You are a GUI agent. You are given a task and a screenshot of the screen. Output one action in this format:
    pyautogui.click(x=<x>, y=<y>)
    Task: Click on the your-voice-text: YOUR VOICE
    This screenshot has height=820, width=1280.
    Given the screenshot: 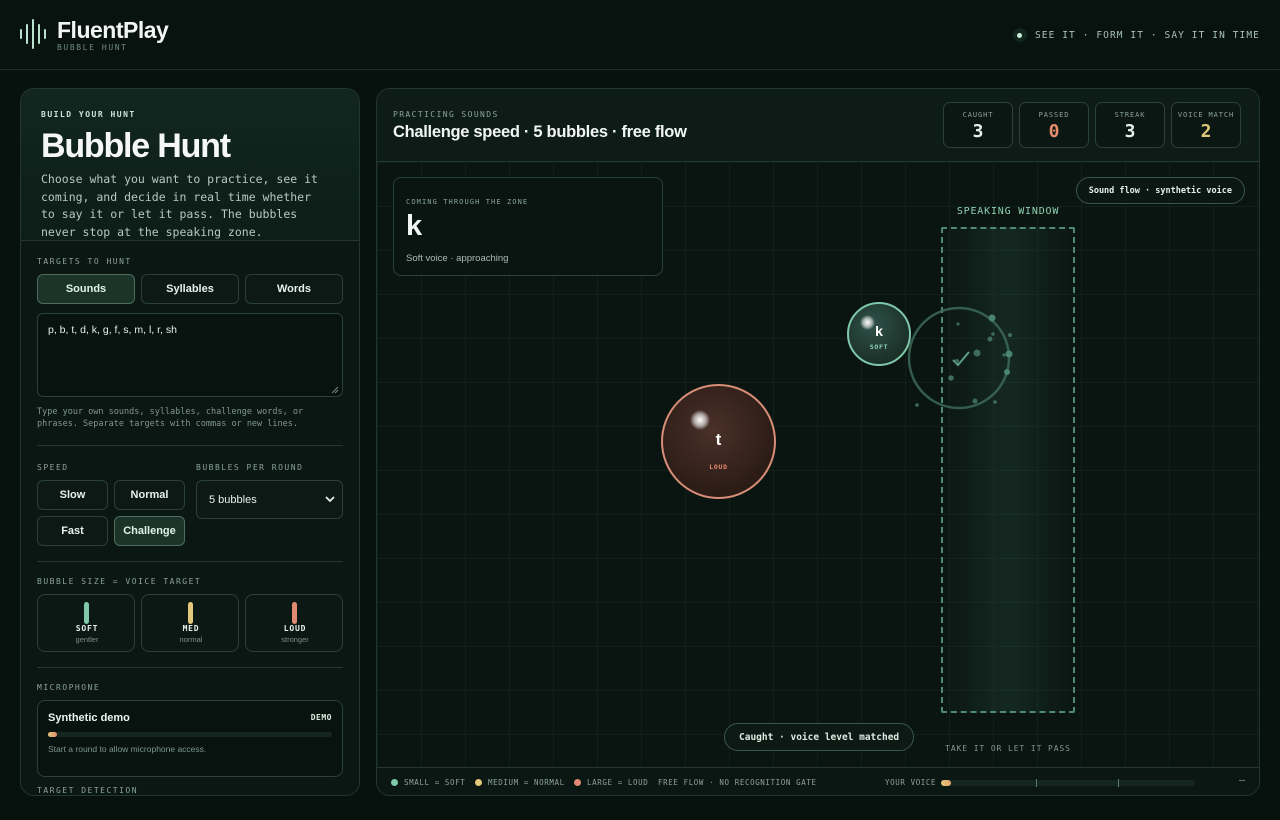 What is the action you would take?
    pyautogui.click(x=911, y=782)
    